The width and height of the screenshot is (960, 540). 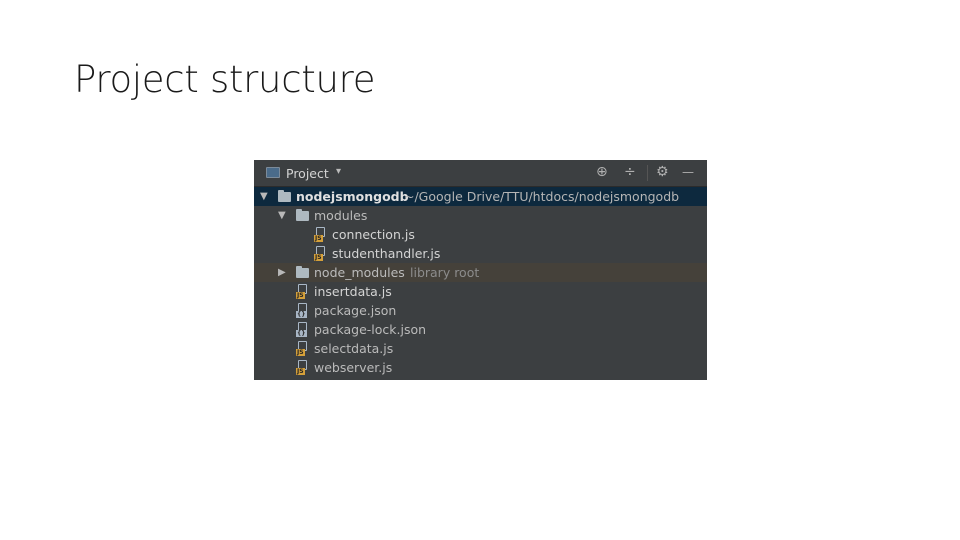 What do you see at coordinates (662, 172) in the screenshot?
I see `gear-icon: ⚙` at bounding box center [662, 172].